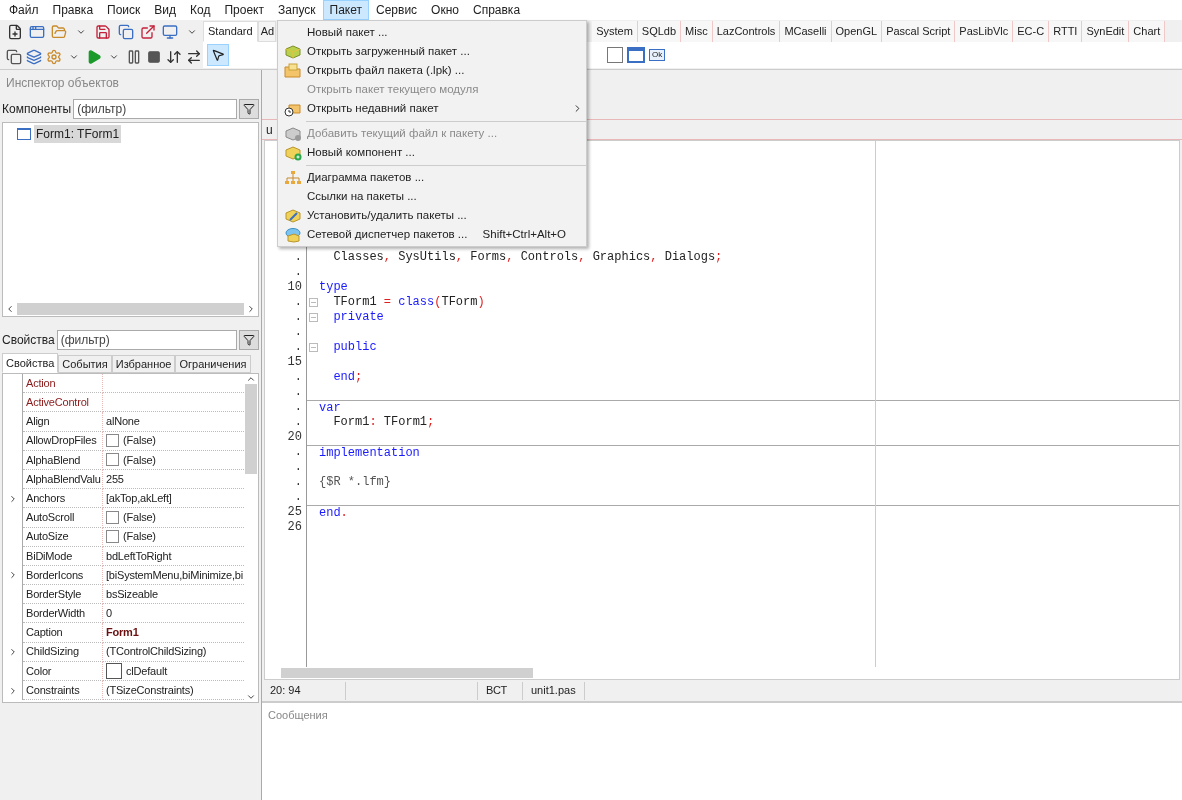  Describe the element at coordinates (109, 613) in the screenshot. I see `property-value: 0` at that location.